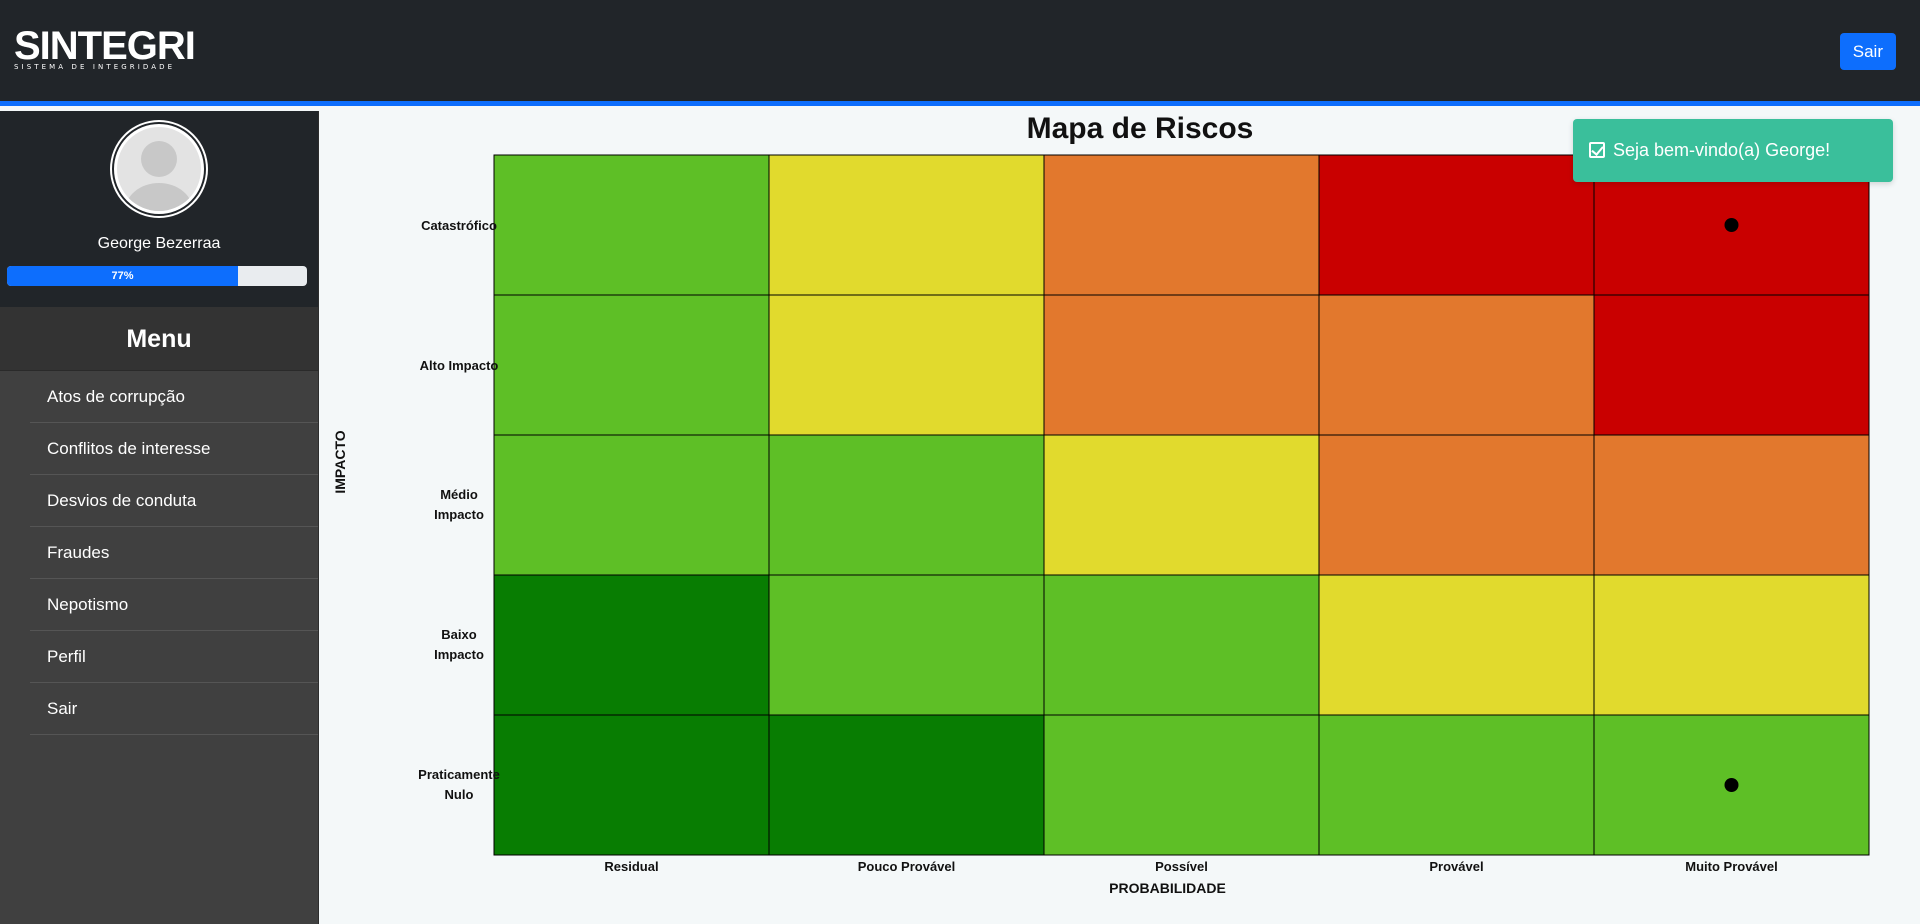 This screenshot has width=1920, height=924. Describe the element at coordinates (1181, 866) in the screenshot. I see `x-tick-label: Possível` at that location.